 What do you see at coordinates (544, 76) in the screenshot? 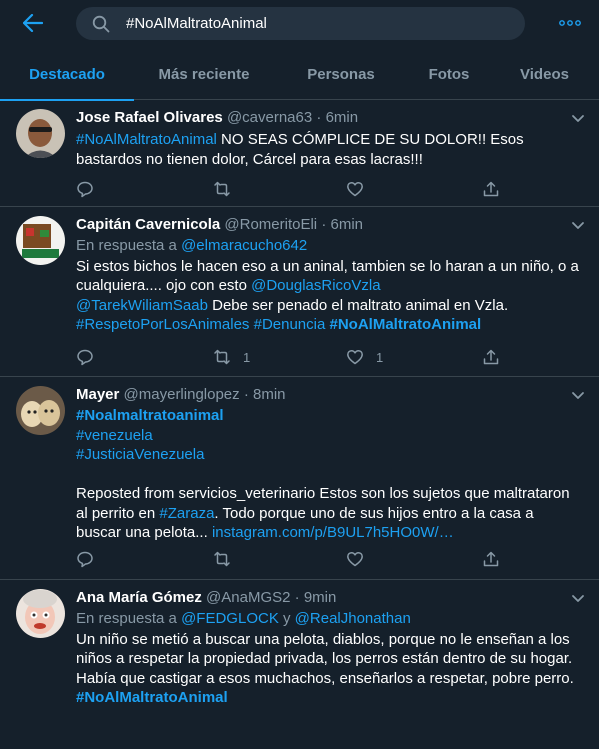
I see `tab-videos: Videos` at bounding box center [544, 76].